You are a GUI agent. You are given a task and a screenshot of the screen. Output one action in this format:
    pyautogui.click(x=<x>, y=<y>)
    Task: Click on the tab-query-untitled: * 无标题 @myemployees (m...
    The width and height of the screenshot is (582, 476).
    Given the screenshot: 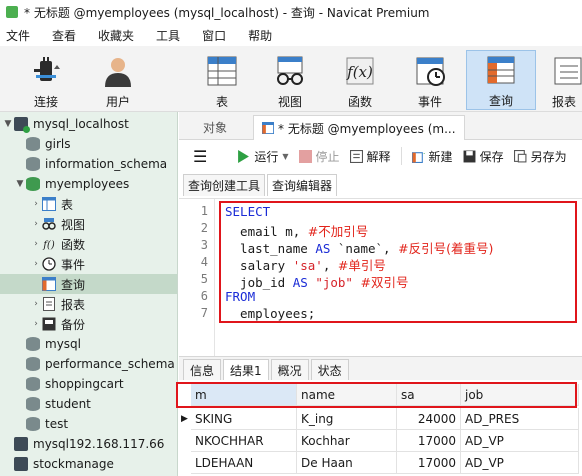 What is the action you would take?
    pyautogui.click(x=359, y=127)
    